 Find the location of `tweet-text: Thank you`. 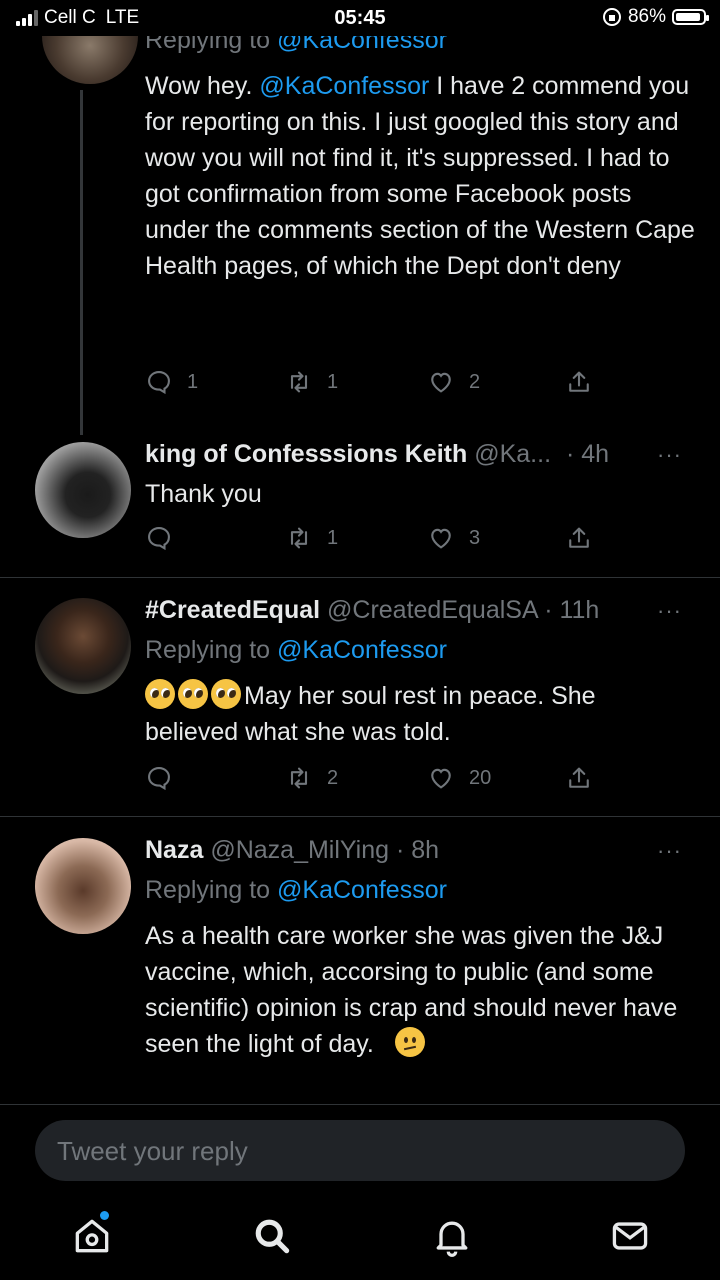

tweet-text: Thank you is located at coordinates (203, 494).